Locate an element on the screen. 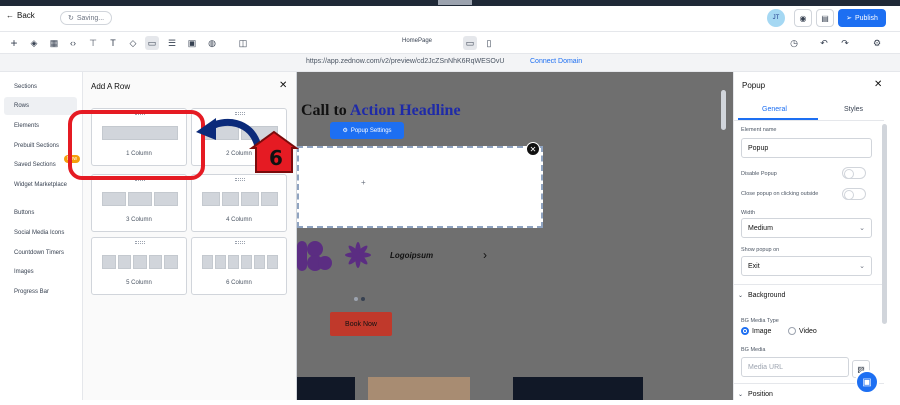 This screenshot has width=900, height=405. gear-icon: ⚙ is located at coordinates (345, 131).